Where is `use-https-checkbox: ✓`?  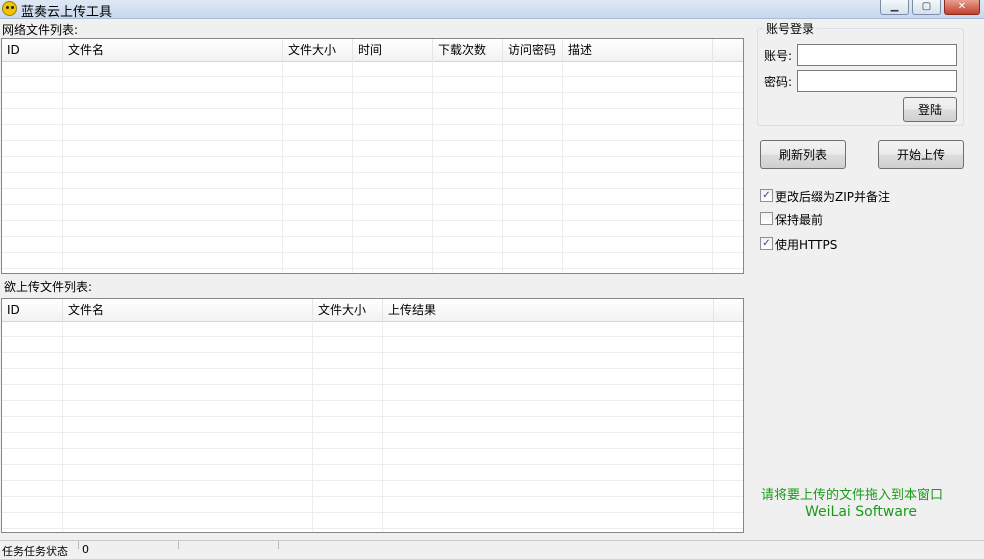
use-https-checkbox: ✓ is located at coordinates (766, 243).